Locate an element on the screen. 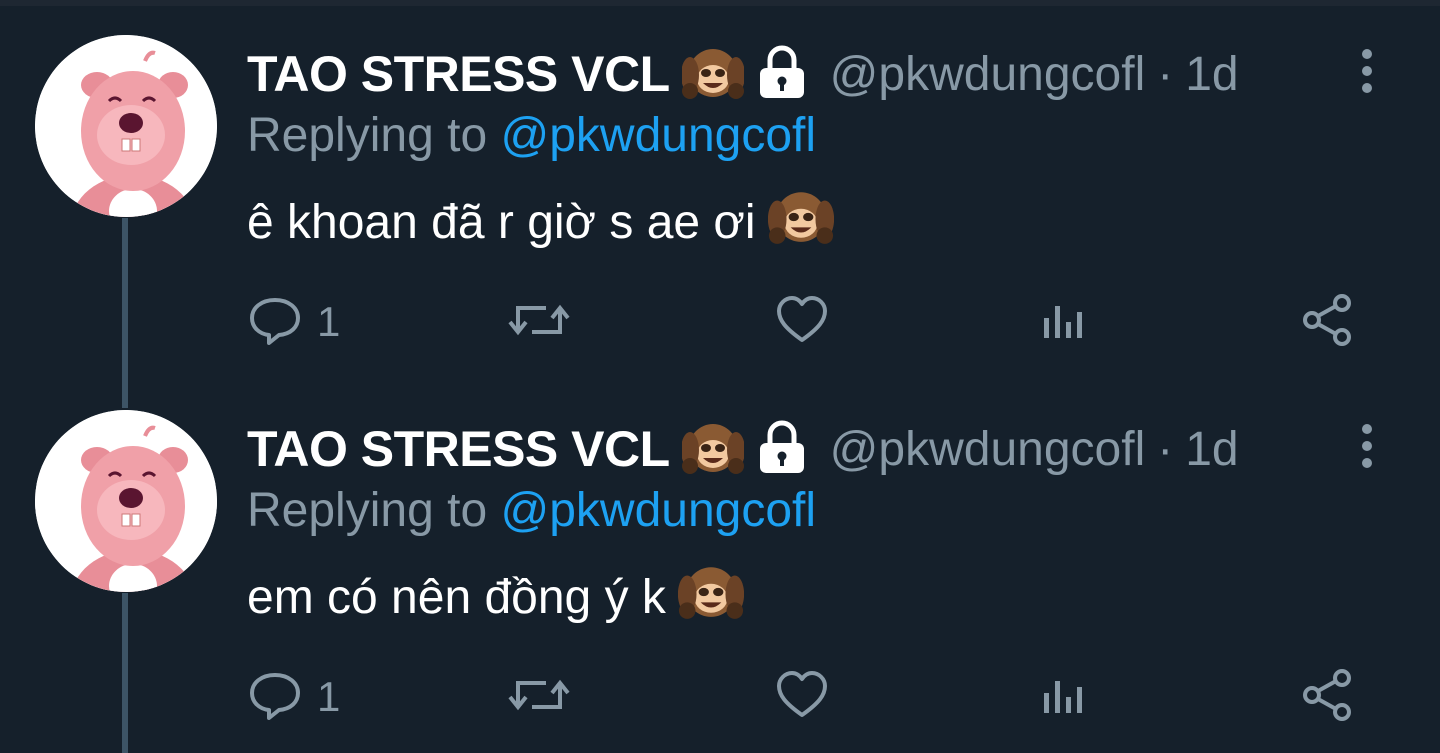 This screenshot has height=753, width=1440. tweet-text: em có nên đồng ý k is located at coordinates (496, 597).